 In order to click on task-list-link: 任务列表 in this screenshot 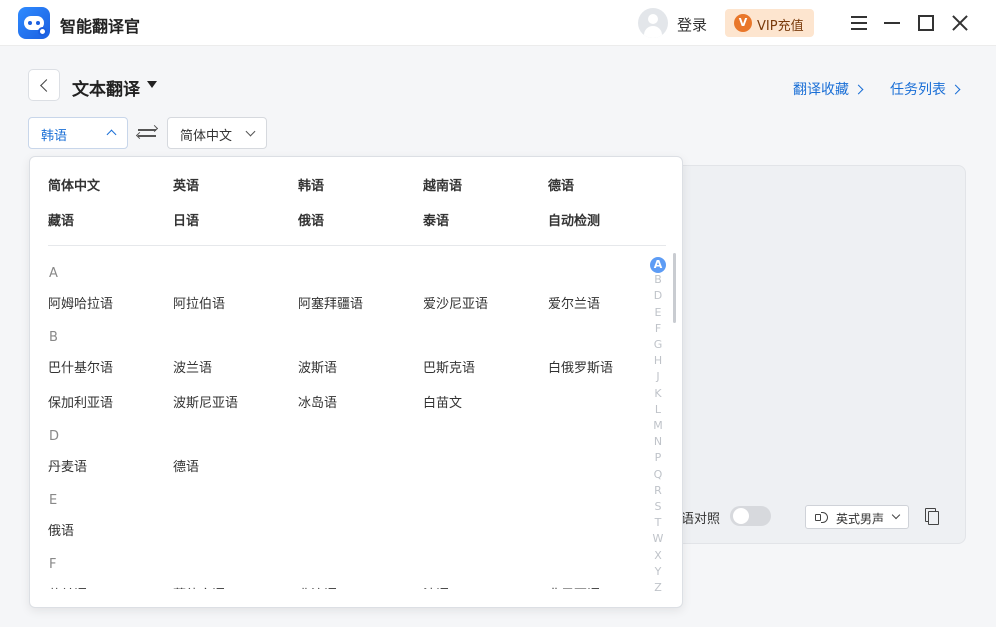, I will do `click(925, 89)`.